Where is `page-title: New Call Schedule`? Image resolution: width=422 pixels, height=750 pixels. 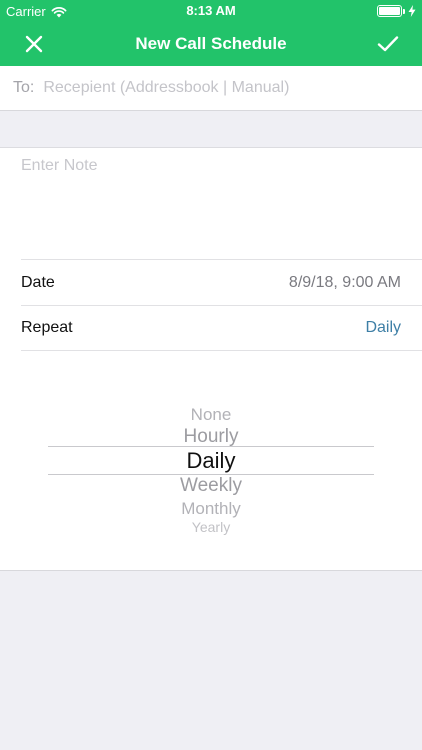
page-title: New Call Schedule is located at coordinates (211, 43).